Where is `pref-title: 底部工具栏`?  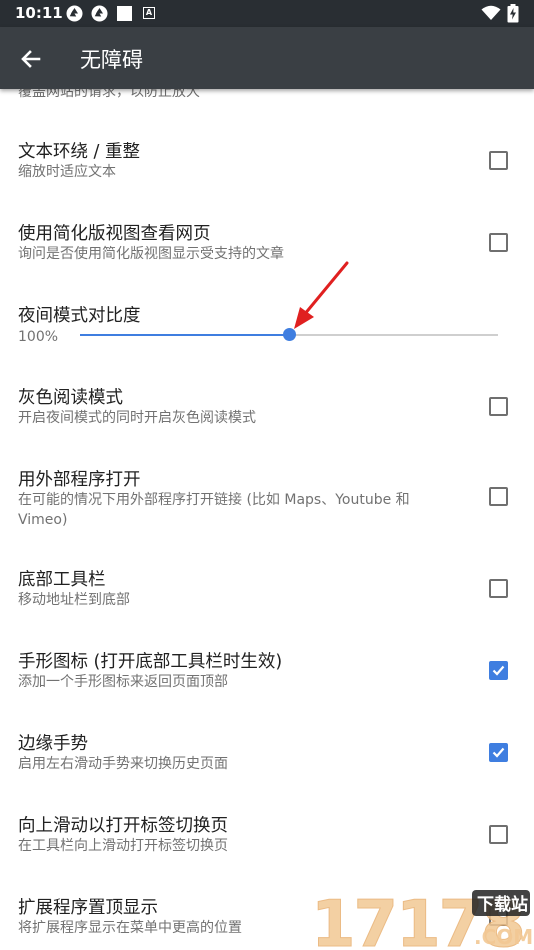 pref-title: 底部工具栏 is located at coordinates (62, 580).